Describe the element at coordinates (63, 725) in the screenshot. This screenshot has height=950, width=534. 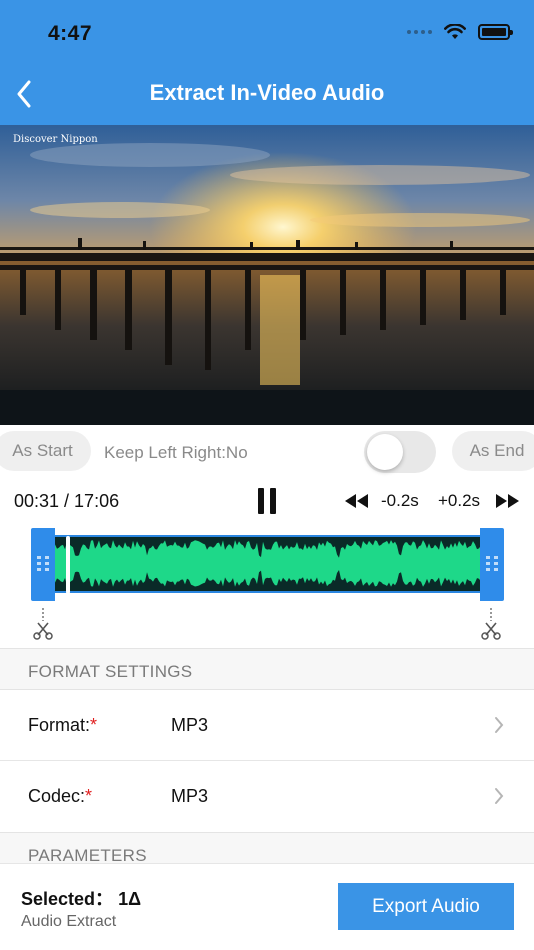
I see `format-label: Format:*` at that location.